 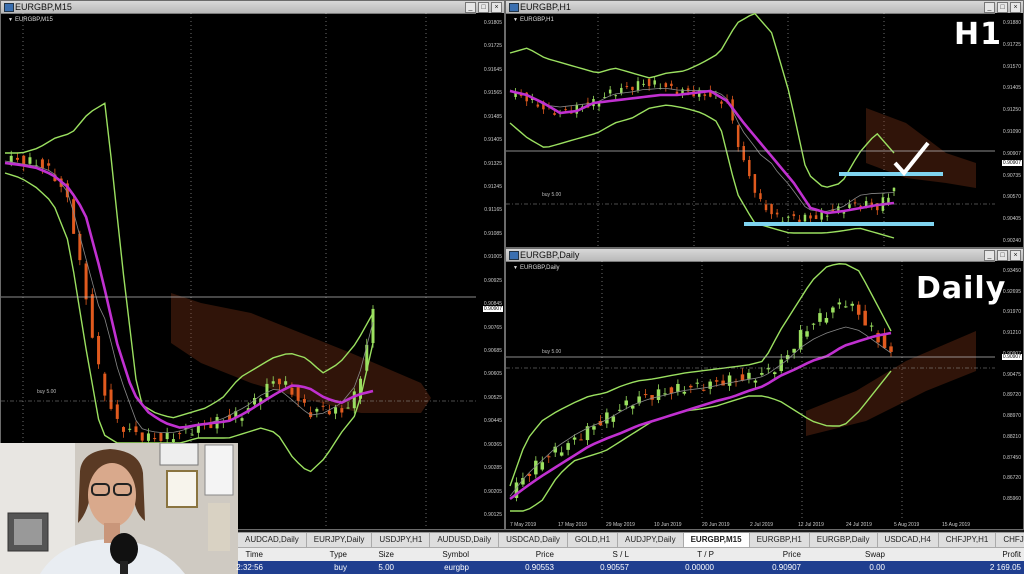 What do you see at coordinates (908, 540) in the screenshot?
I see `chart-tab: USDCAD,H4` at bounding box center [908, 540].